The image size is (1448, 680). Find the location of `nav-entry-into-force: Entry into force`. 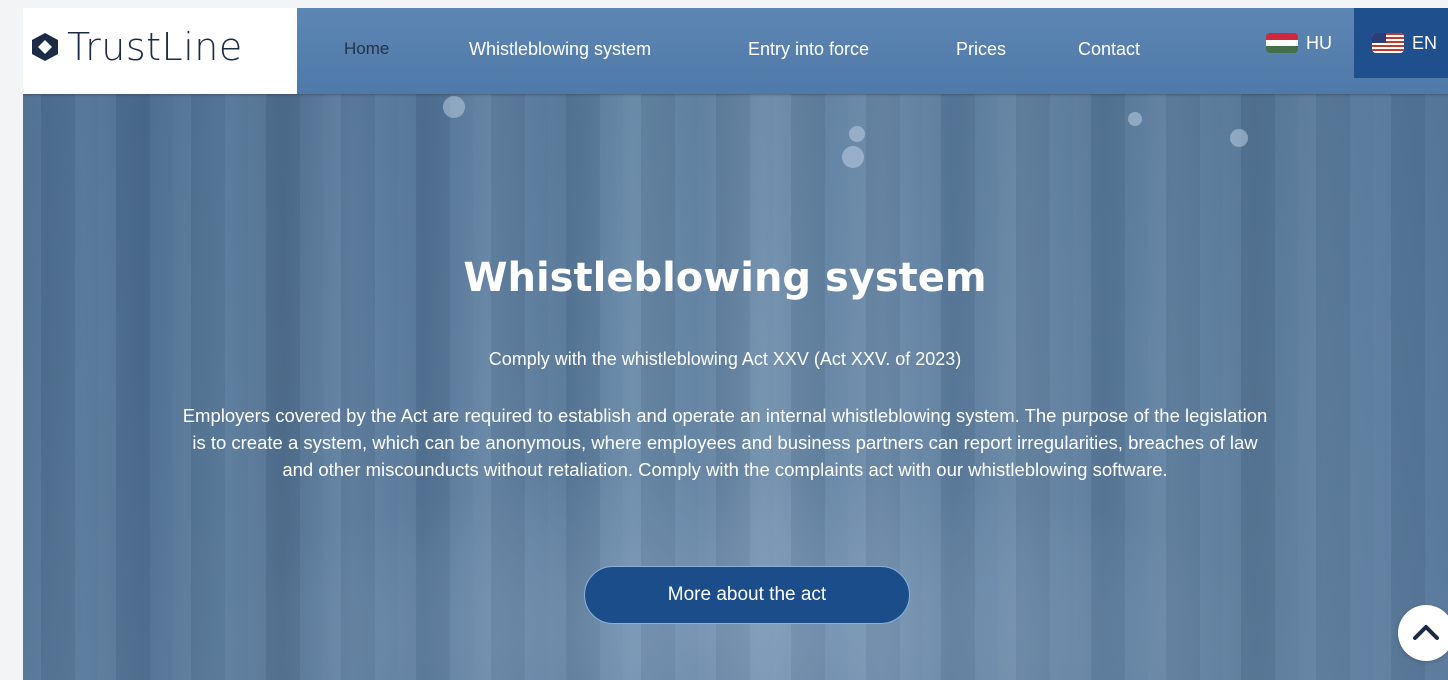

nav-entry-into-force: Entry into force is located at coordinates (808, 49).